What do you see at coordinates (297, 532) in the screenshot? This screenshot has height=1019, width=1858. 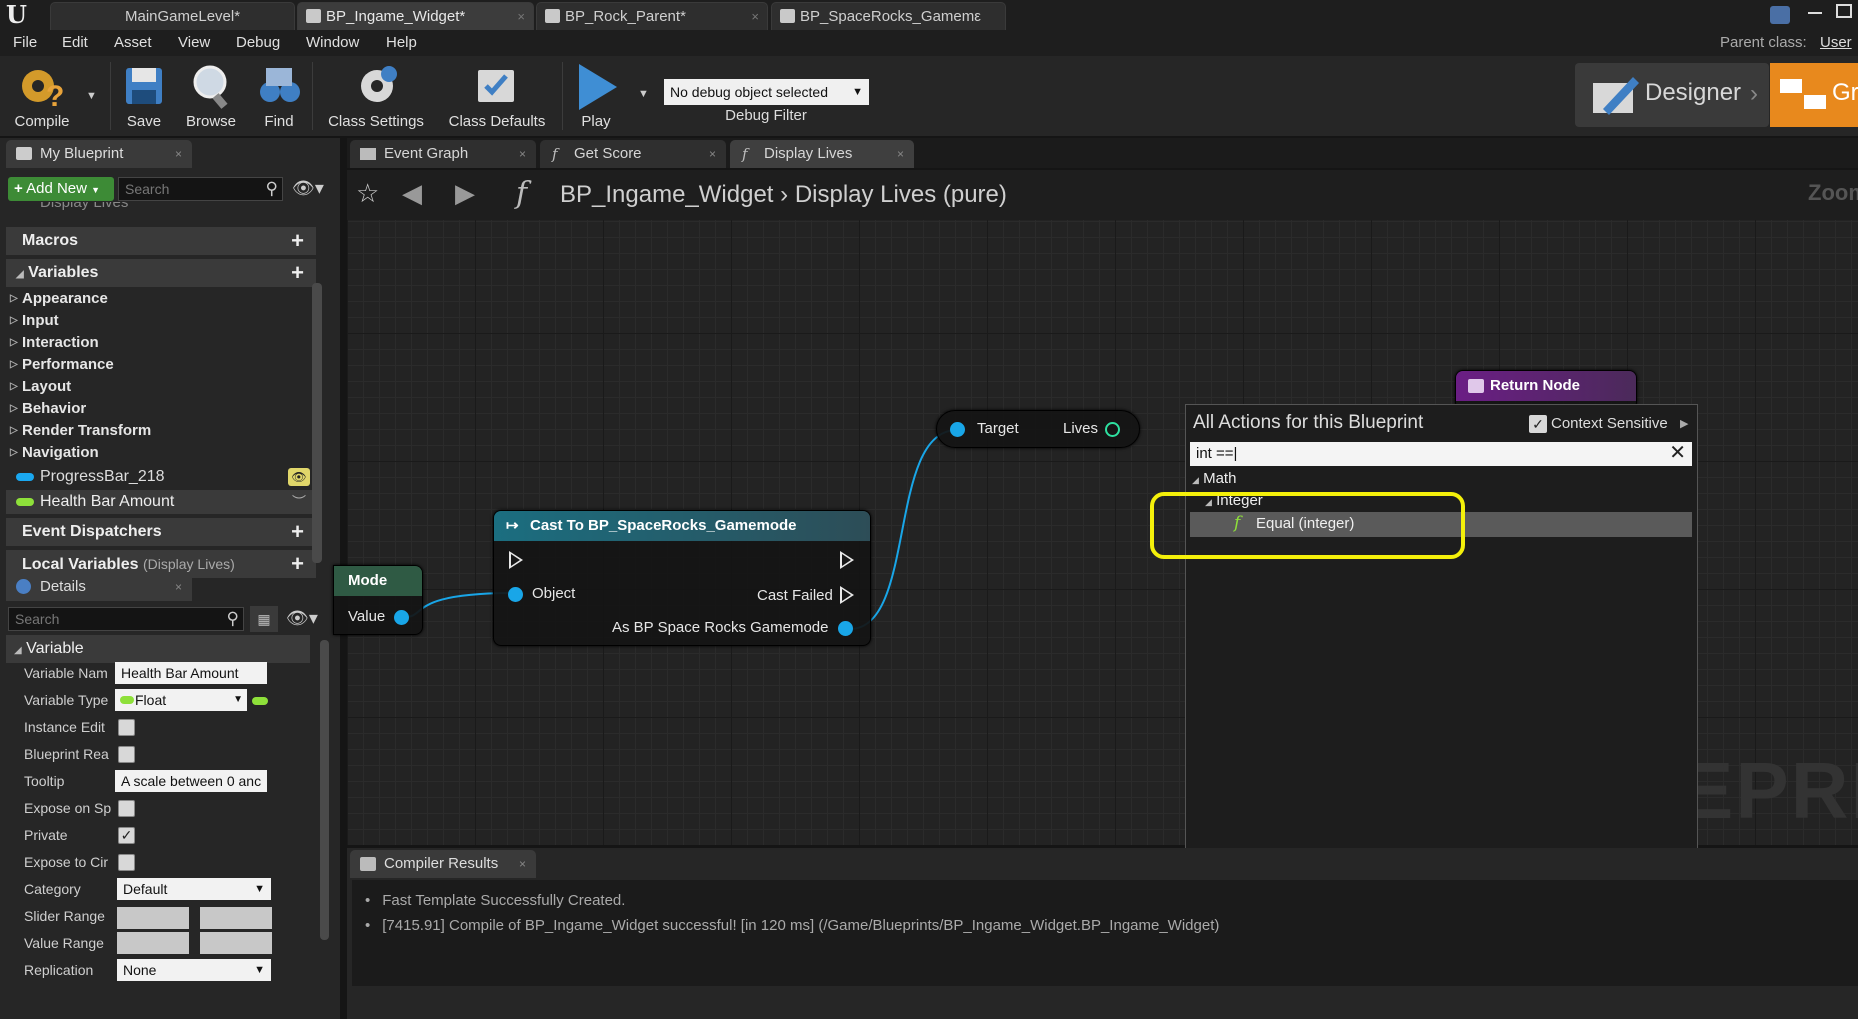 I see `add-dispatcher-plus-icon: +` at bounding box center [297, 532].